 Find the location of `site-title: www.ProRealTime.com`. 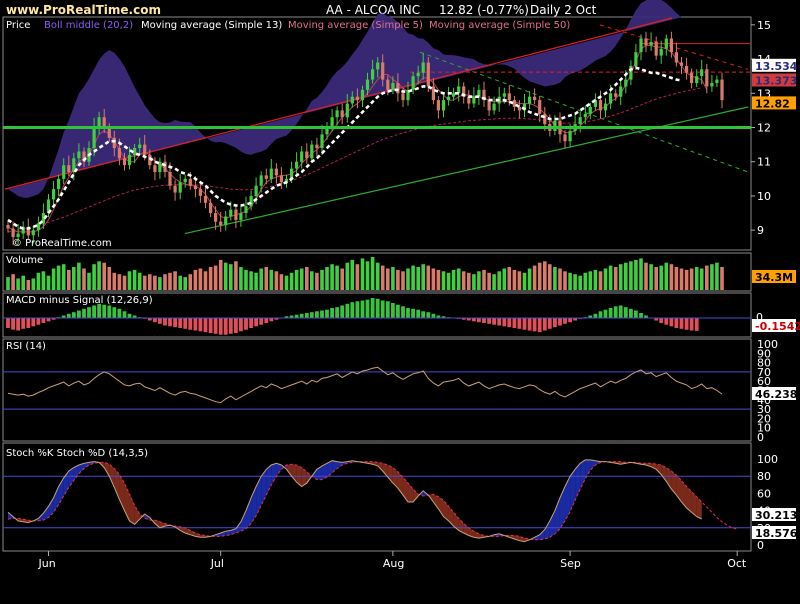

site-title: www.ProRealTime.com is located at coordinates (83, 10).